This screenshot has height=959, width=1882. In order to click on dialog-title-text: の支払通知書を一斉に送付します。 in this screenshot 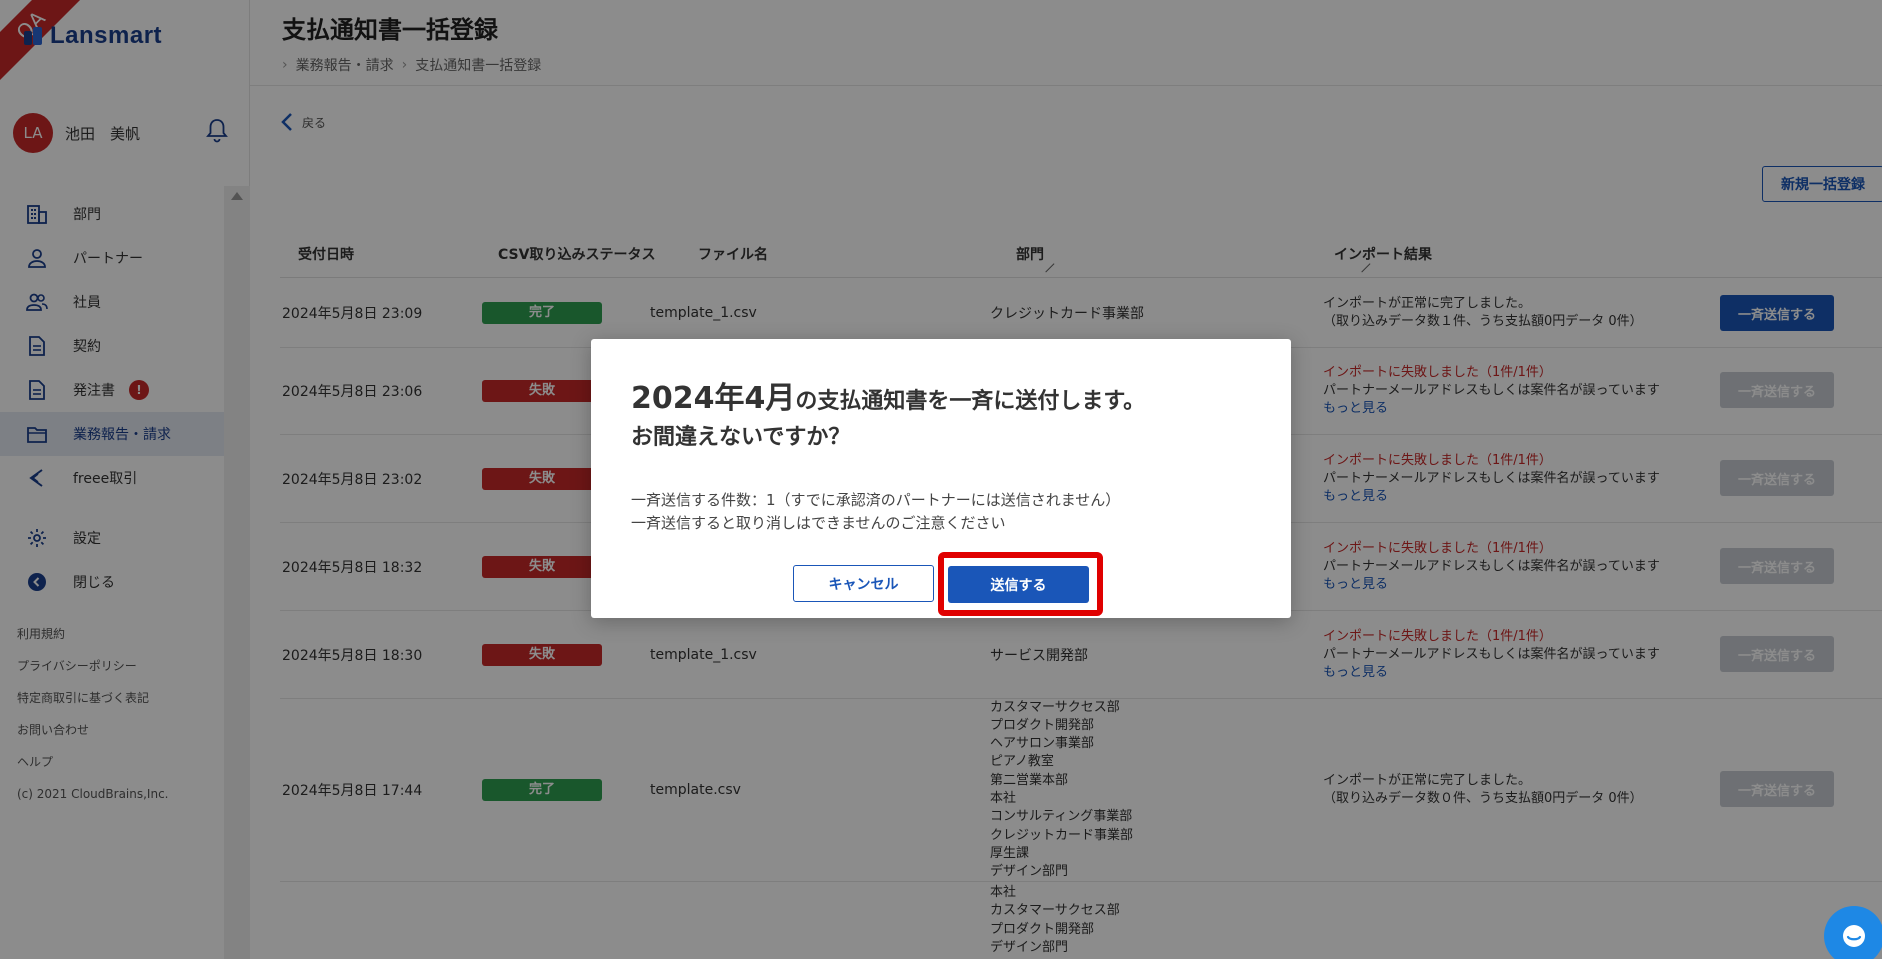, I will do `click(970, 401)`.